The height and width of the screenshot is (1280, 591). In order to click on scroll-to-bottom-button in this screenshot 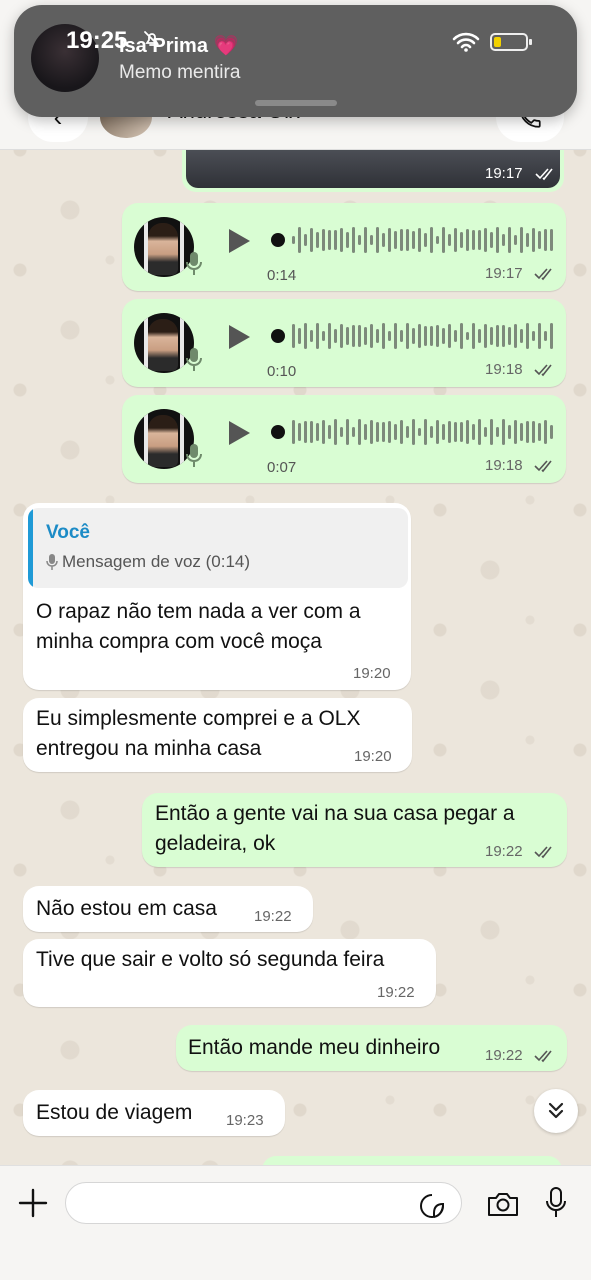, I will do `click(556, 1111)`.